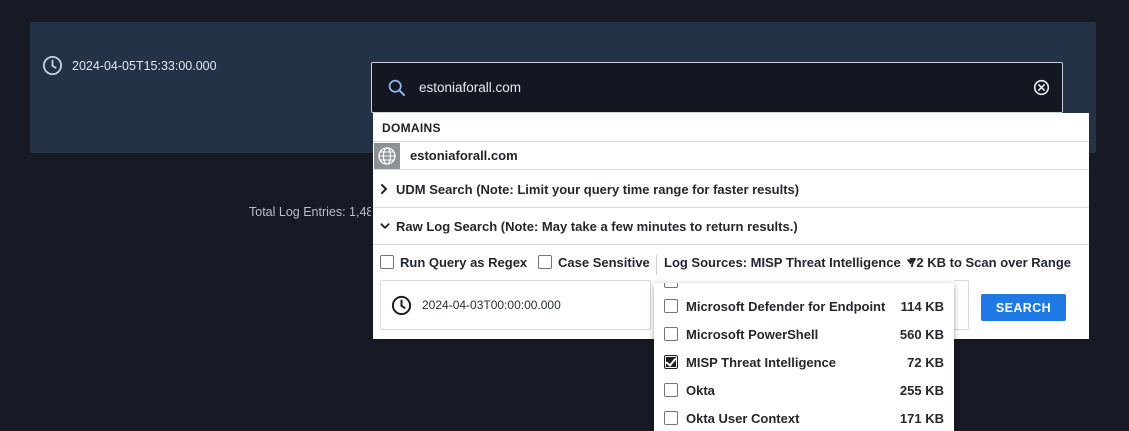 The width and height of the screenshot is (1129, 431). Describe the element at coordinates (922, 306) in the screenshot. I see `log-source-size: 114 KB` at that location.